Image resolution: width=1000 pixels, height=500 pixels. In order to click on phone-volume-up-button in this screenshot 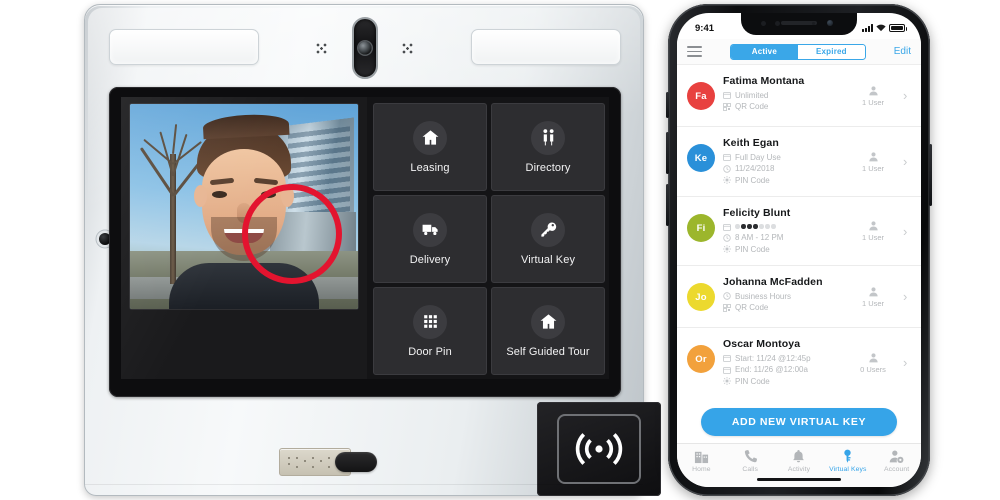, I will do `click(667, 153)`.